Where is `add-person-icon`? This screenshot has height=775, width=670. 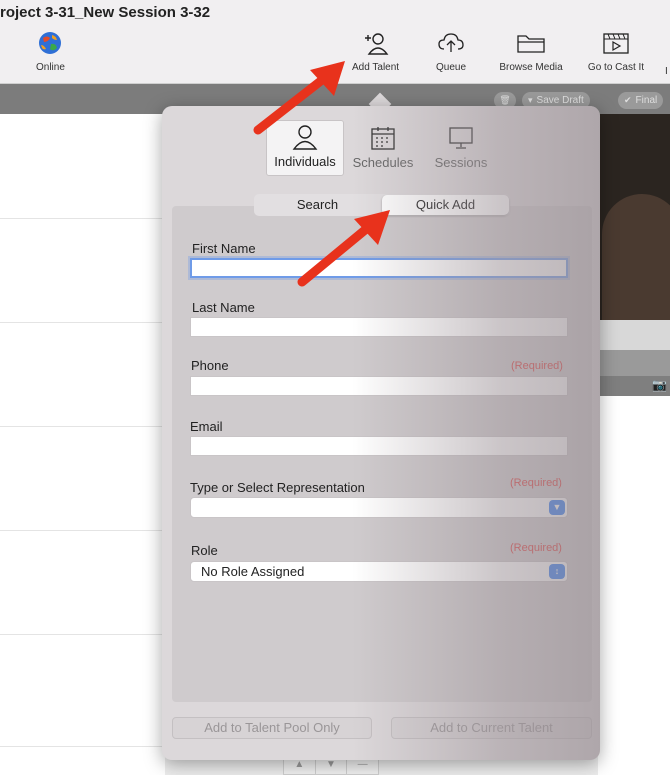
add-person-icon is located at coordinates (376, 44).